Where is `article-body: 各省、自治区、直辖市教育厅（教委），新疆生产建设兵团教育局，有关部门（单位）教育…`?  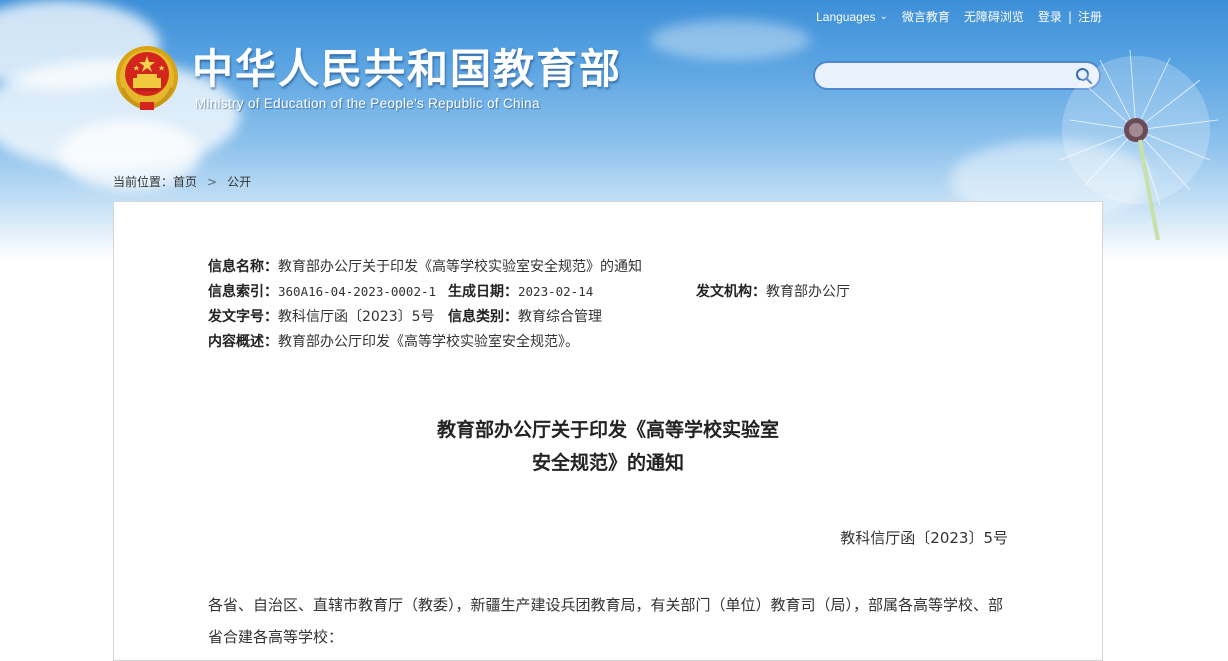 article-body: 各省、自治区、直辖市教育厅（教委），新疆生产建设兵团教育局，有关部门（单位）教育… is located at coordinates (606, 621).